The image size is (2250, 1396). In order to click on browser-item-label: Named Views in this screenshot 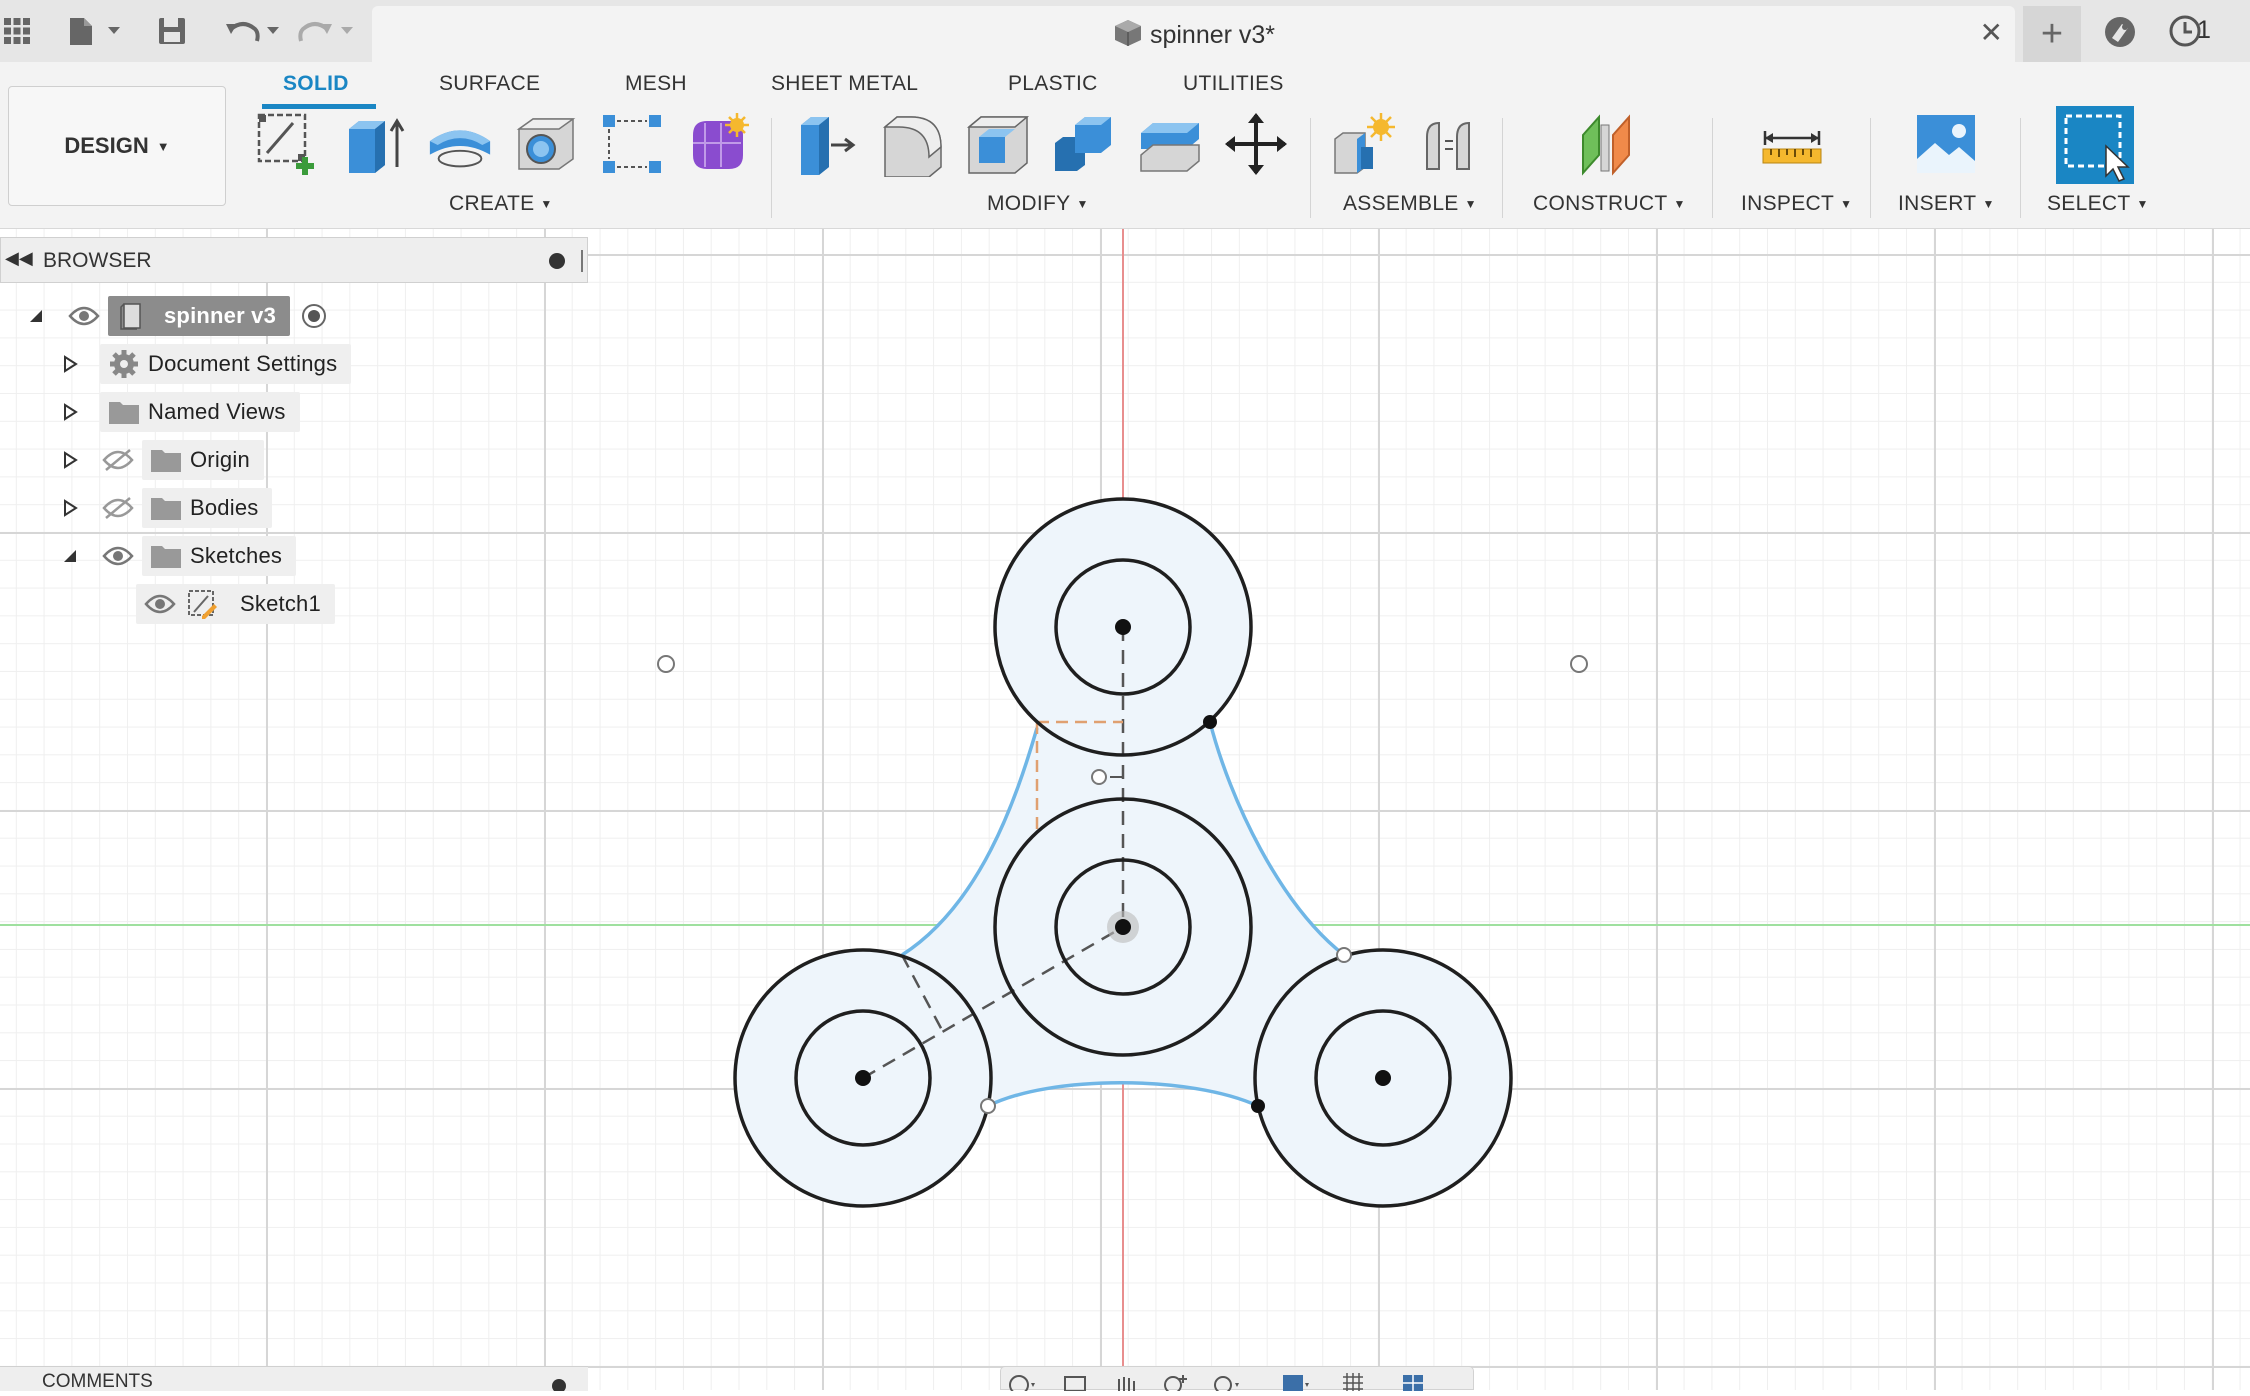, I will do `click(217, 411)`.